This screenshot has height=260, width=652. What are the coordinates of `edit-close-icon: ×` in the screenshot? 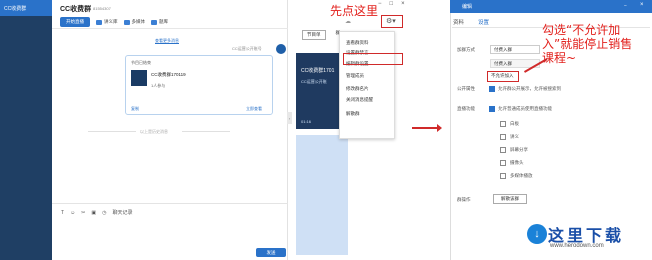 It's located at (642, 5).